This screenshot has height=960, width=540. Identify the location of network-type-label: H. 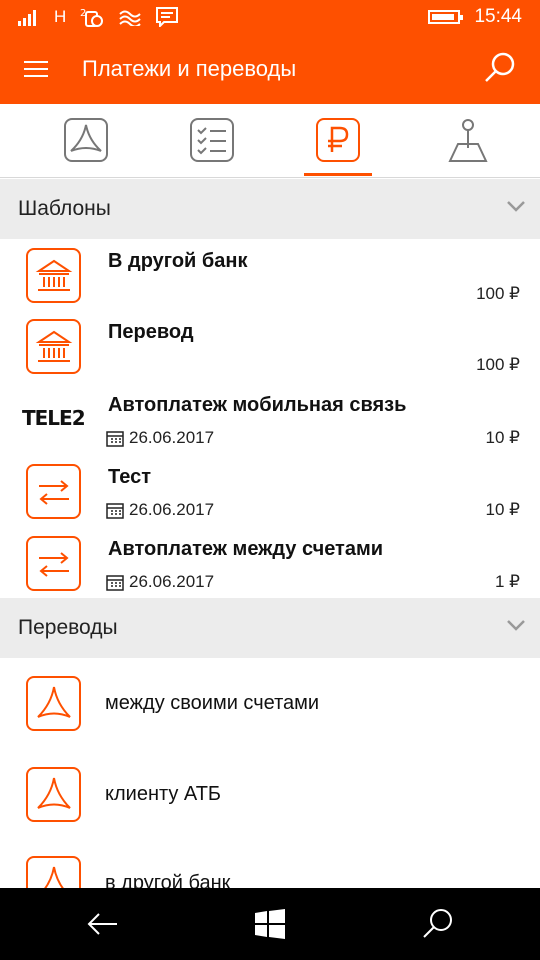
(60, 16).